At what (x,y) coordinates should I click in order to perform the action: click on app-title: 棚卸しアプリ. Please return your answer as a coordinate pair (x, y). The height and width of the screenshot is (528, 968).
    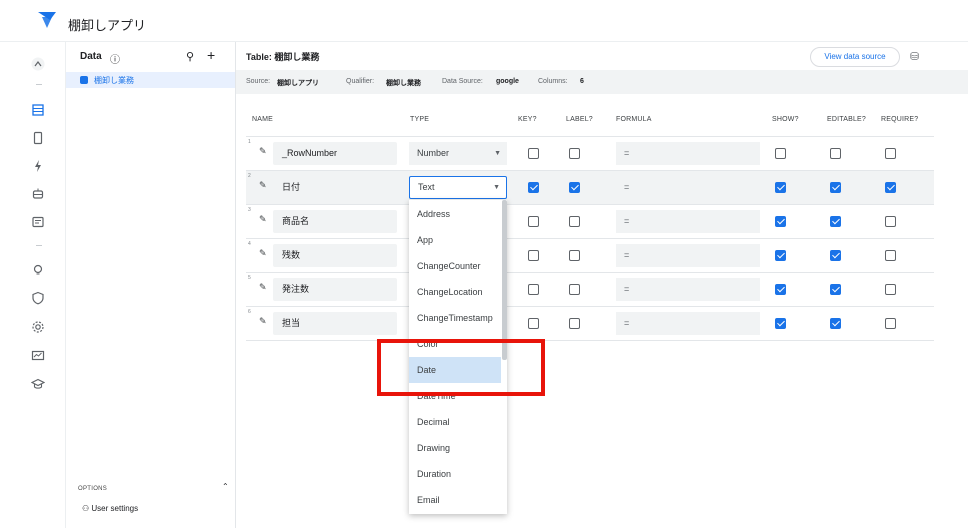
    Looking at the image, I should click on (107, 25).